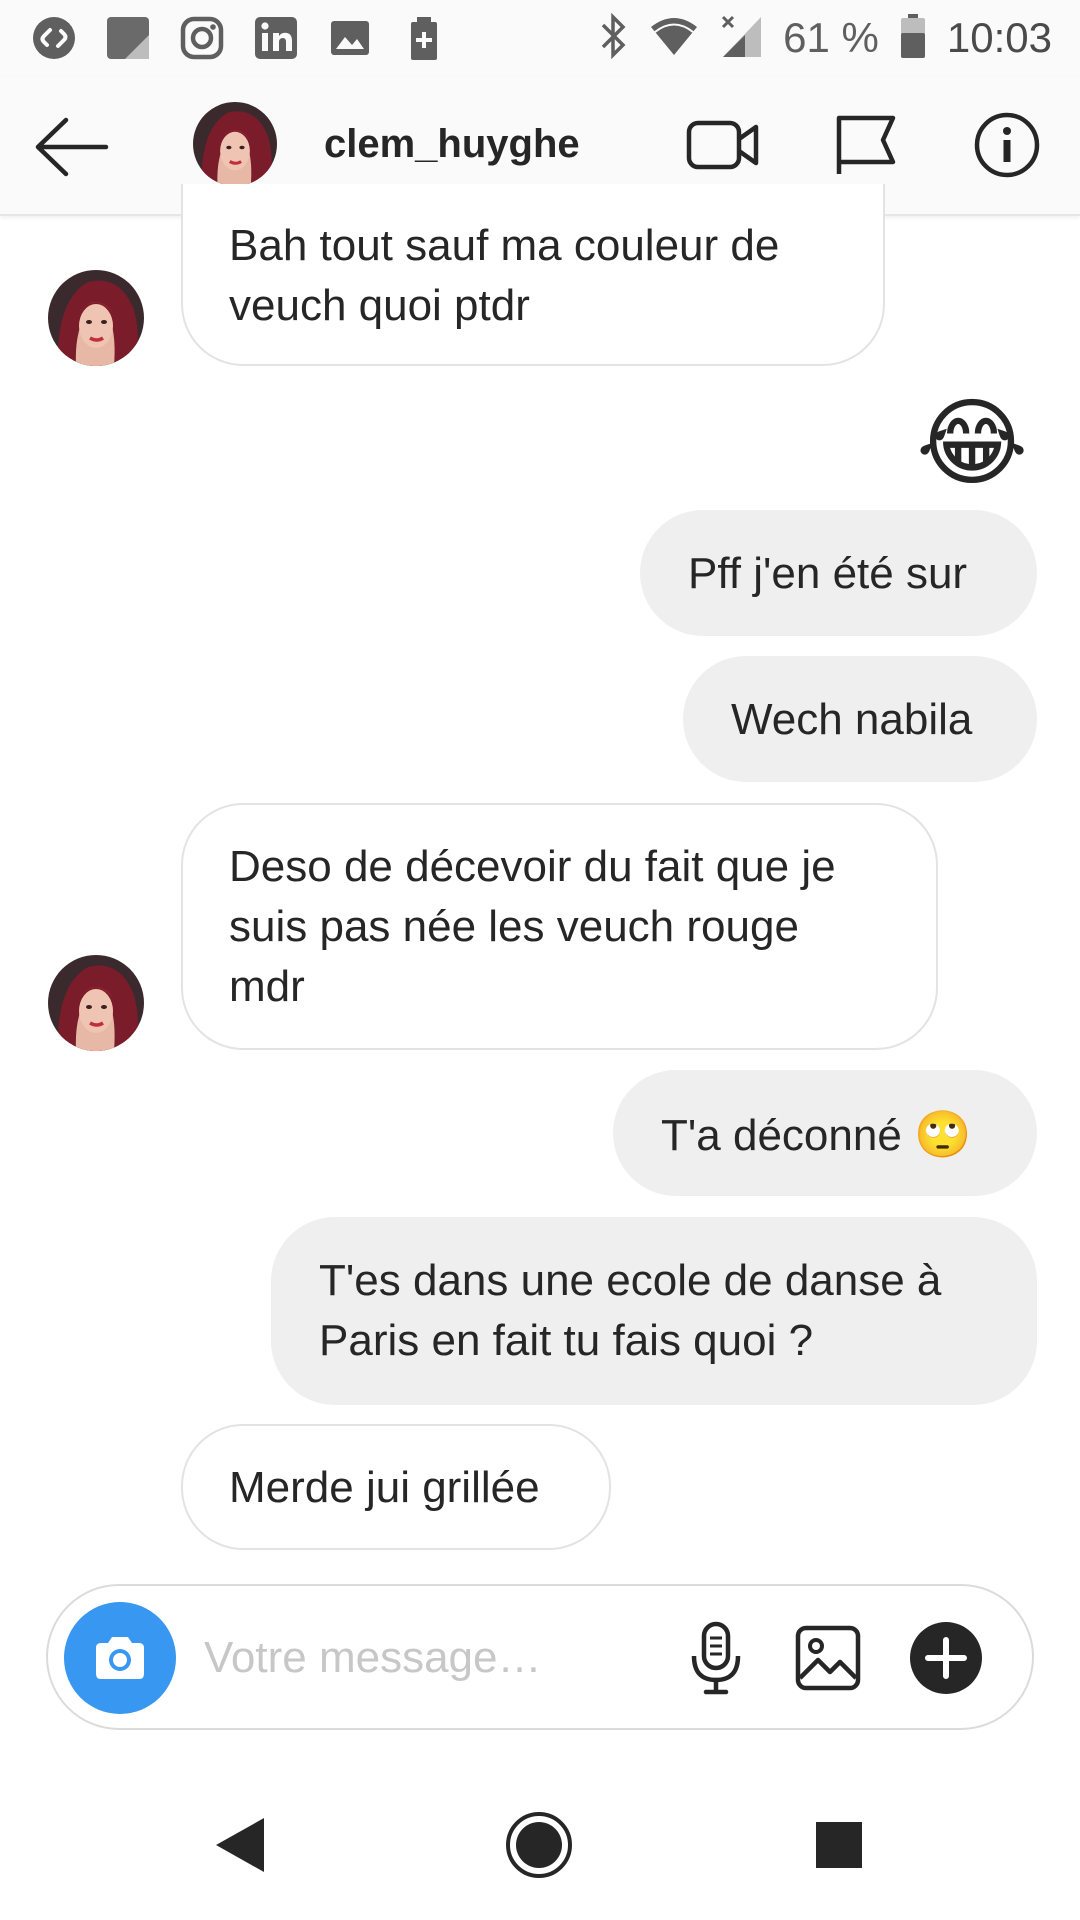  What do you see at coordinates (943, 1134) in the screenshot?
I see `eye-roll-emoji: 🙄` at bounding box center [943, 1134].